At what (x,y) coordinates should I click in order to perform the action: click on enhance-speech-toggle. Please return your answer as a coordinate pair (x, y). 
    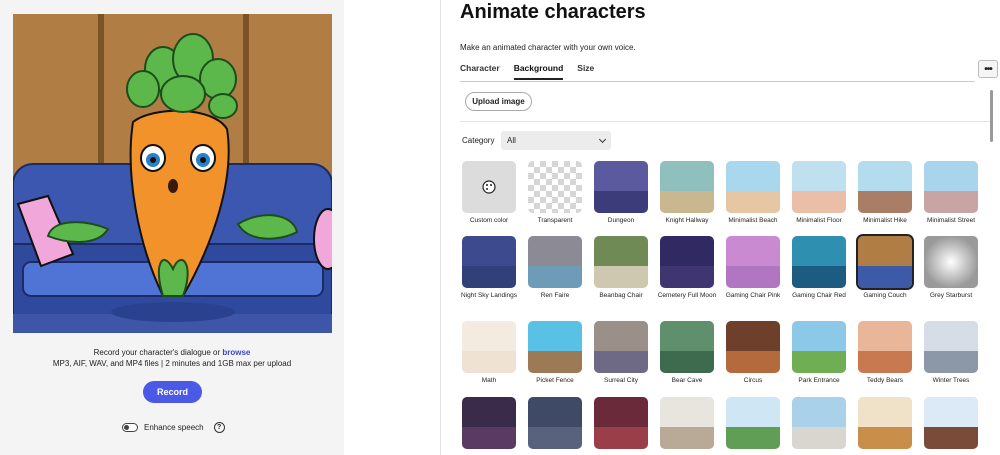
    Looking at the image, I should click on (130, 427).